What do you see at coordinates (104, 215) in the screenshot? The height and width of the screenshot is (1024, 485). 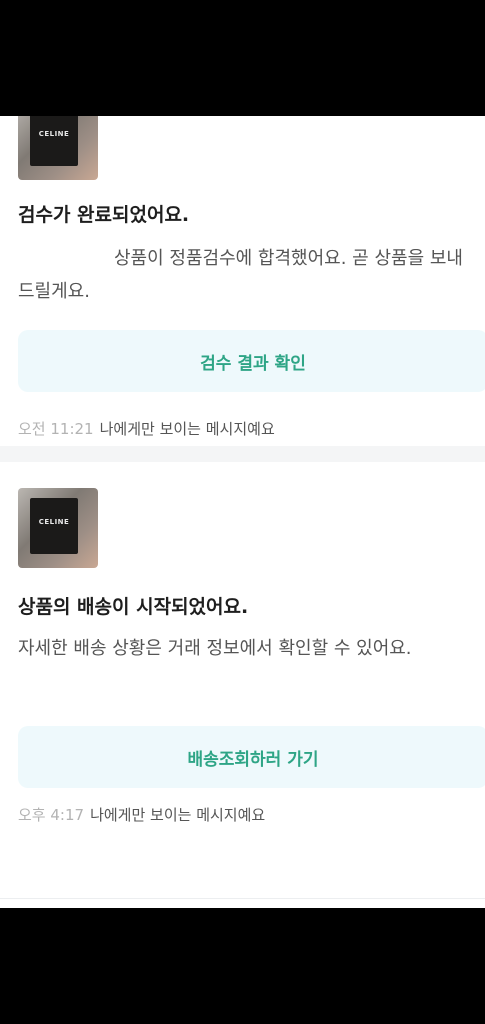 I see `message-title: 검수가 완료되었어요.` at bounding box center [104, 215].